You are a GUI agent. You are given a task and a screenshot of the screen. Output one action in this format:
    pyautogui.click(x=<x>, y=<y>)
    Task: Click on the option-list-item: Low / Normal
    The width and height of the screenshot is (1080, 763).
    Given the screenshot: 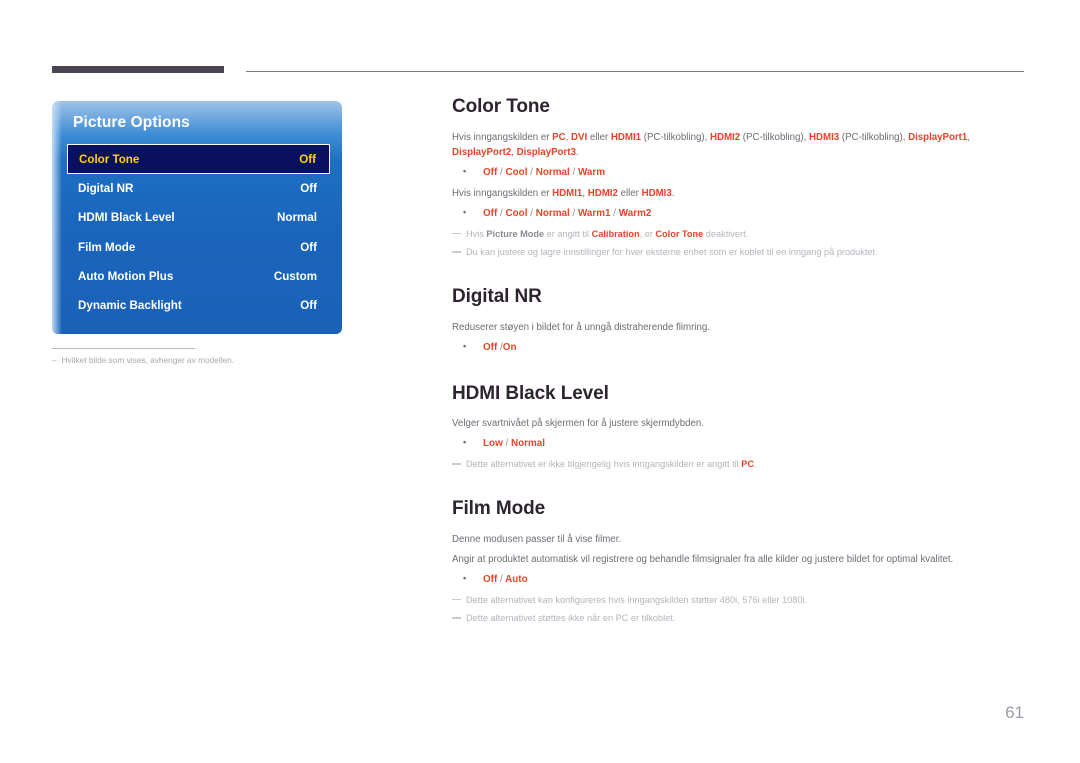 What is the action you would take?
    pyautogui.click(x=738, y=444)
    